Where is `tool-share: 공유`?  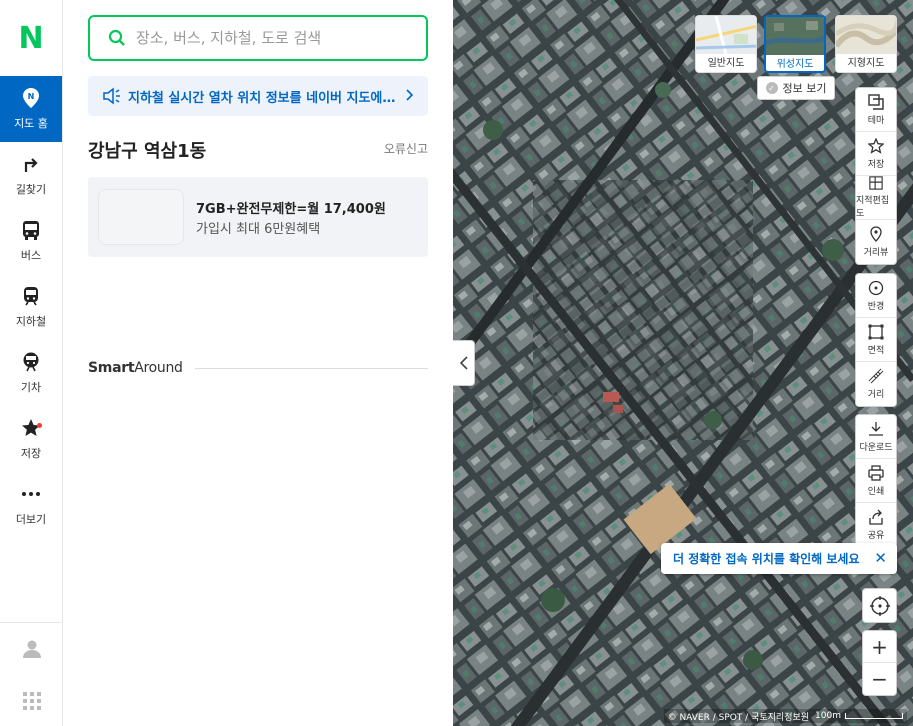 tool-share: 공유 is located at coordinates (876, 525).